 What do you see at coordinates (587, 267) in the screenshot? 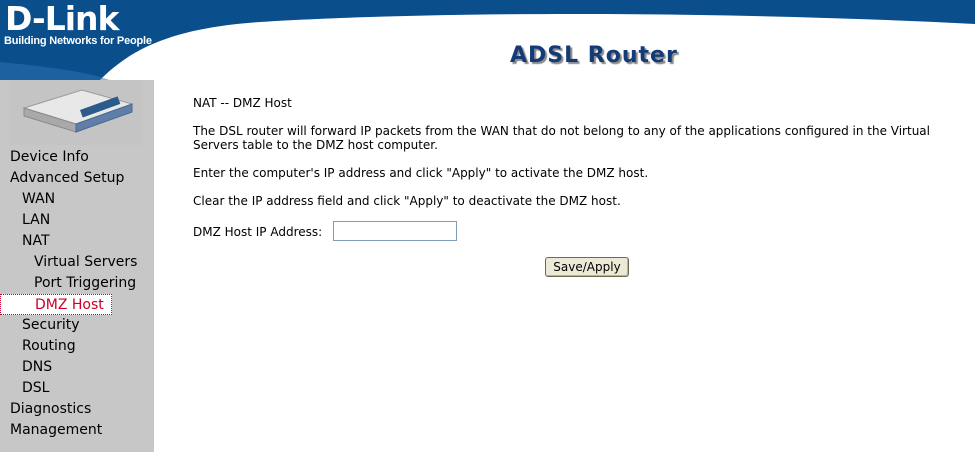
I see `save-apply-button: Save/Apply` at bounding box center [587, 267].